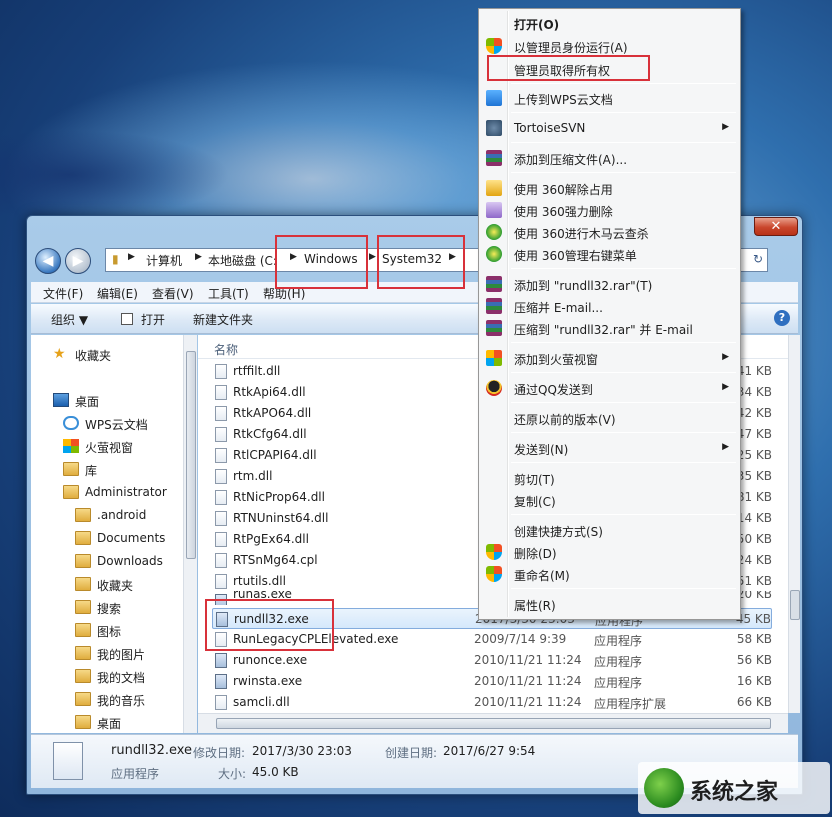 Image resolution: width=832 pixels, height=817 pixels. Describe the element at coordinates (494, 388) in the screenshot. I see `qq-icon` at that location.